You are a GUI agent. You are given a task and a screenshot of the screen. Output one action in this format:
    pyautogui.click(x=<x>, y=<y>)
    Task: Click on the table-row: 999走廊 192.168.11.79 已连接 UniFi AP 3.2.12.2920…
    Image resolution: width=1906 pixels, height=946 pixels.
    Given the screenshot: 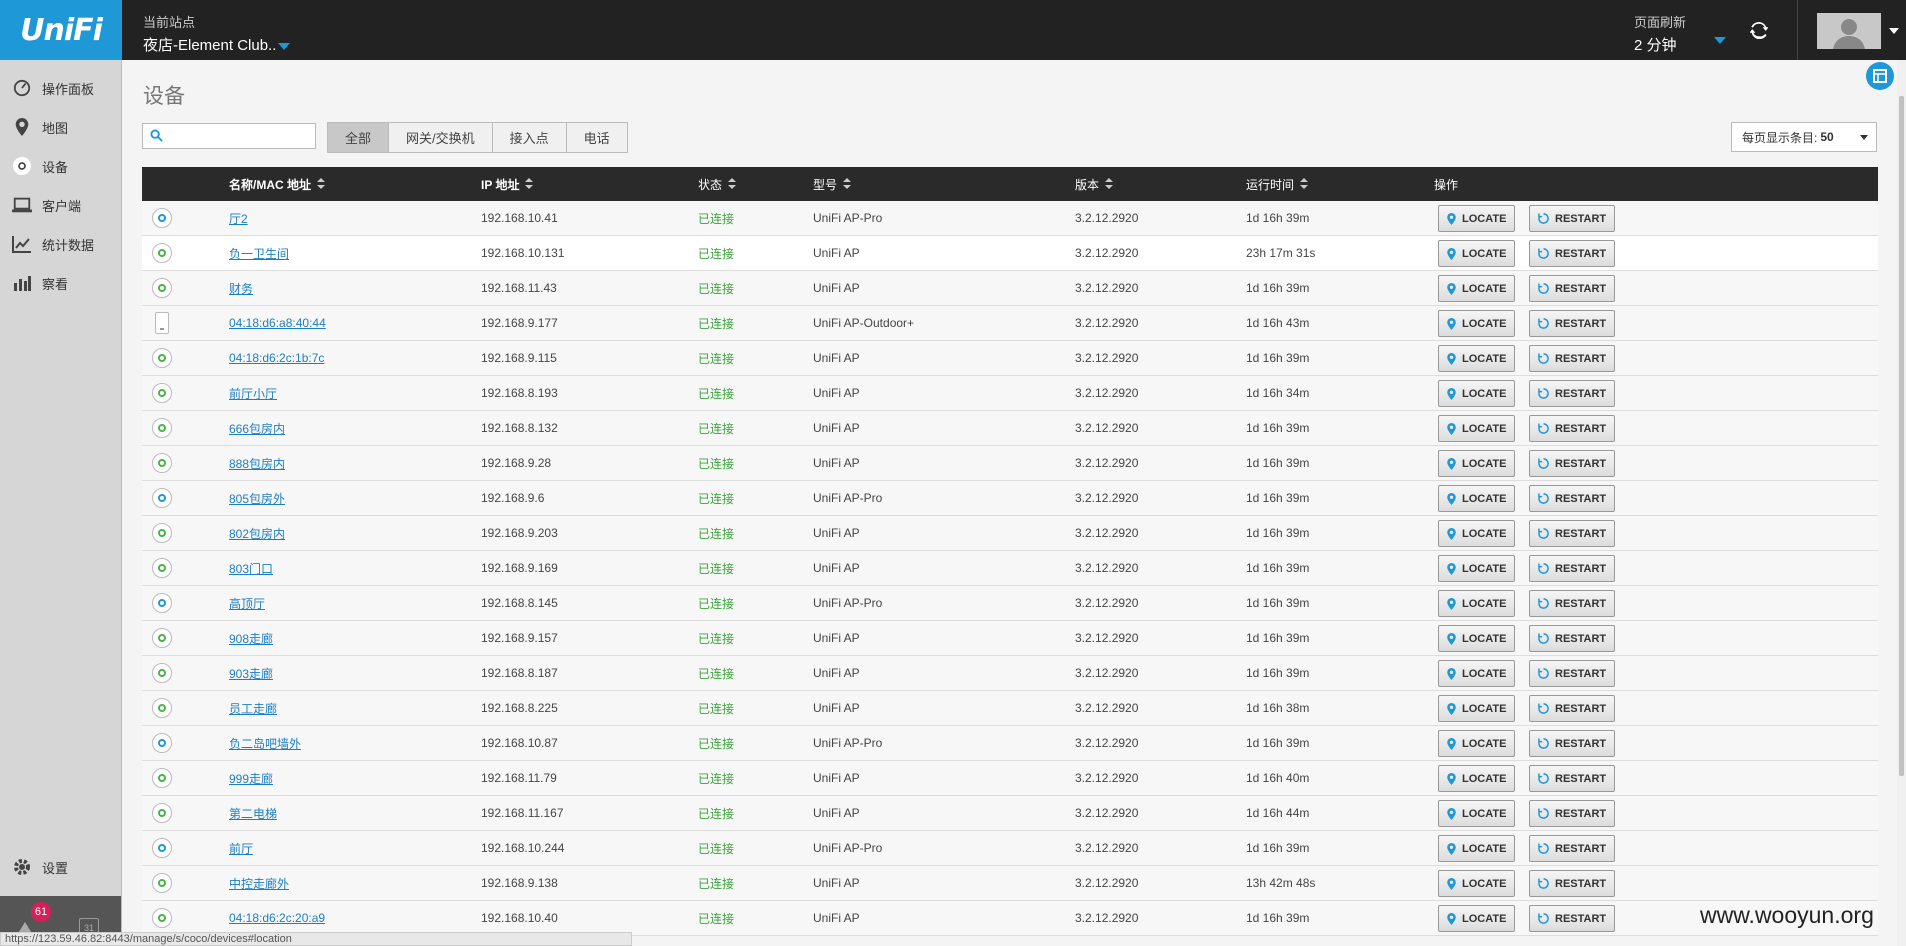 What is the action you would take?
    pyautogui.click(x=1010, y=778)
    